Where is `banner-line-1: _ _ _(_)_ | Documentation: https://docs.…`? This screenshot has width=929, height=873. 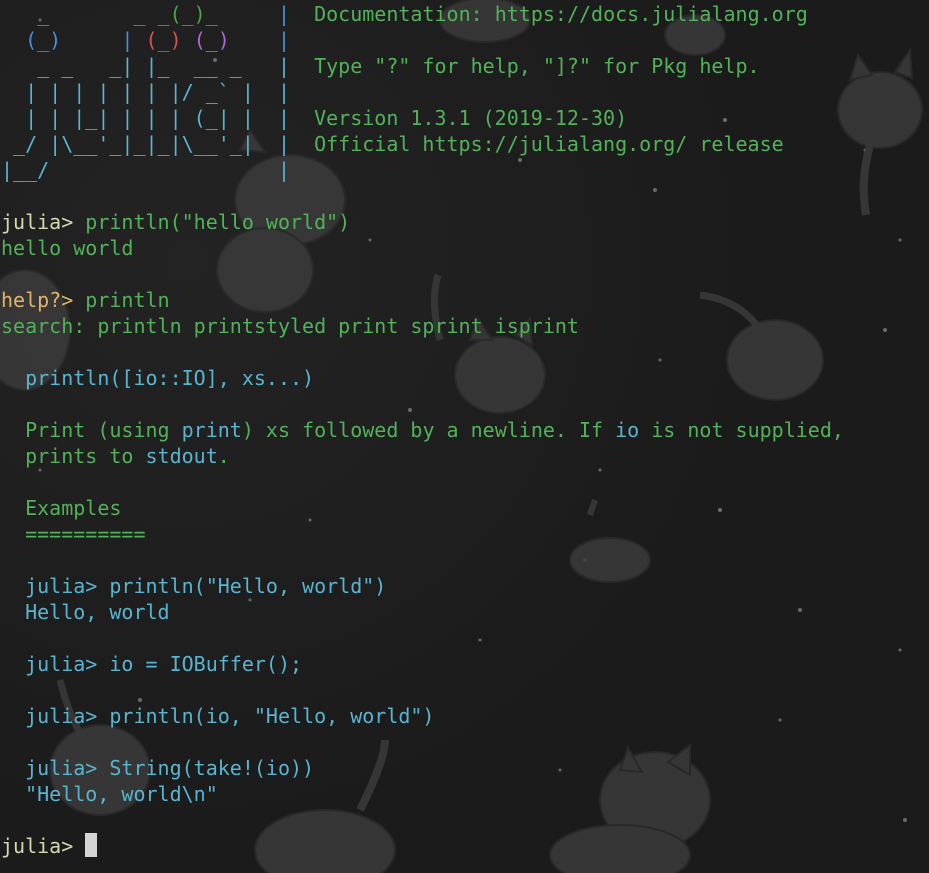
banner-line-1: _ _ _(_)_ | Documentation: https://docs.… is located at coordinates (422, 14).